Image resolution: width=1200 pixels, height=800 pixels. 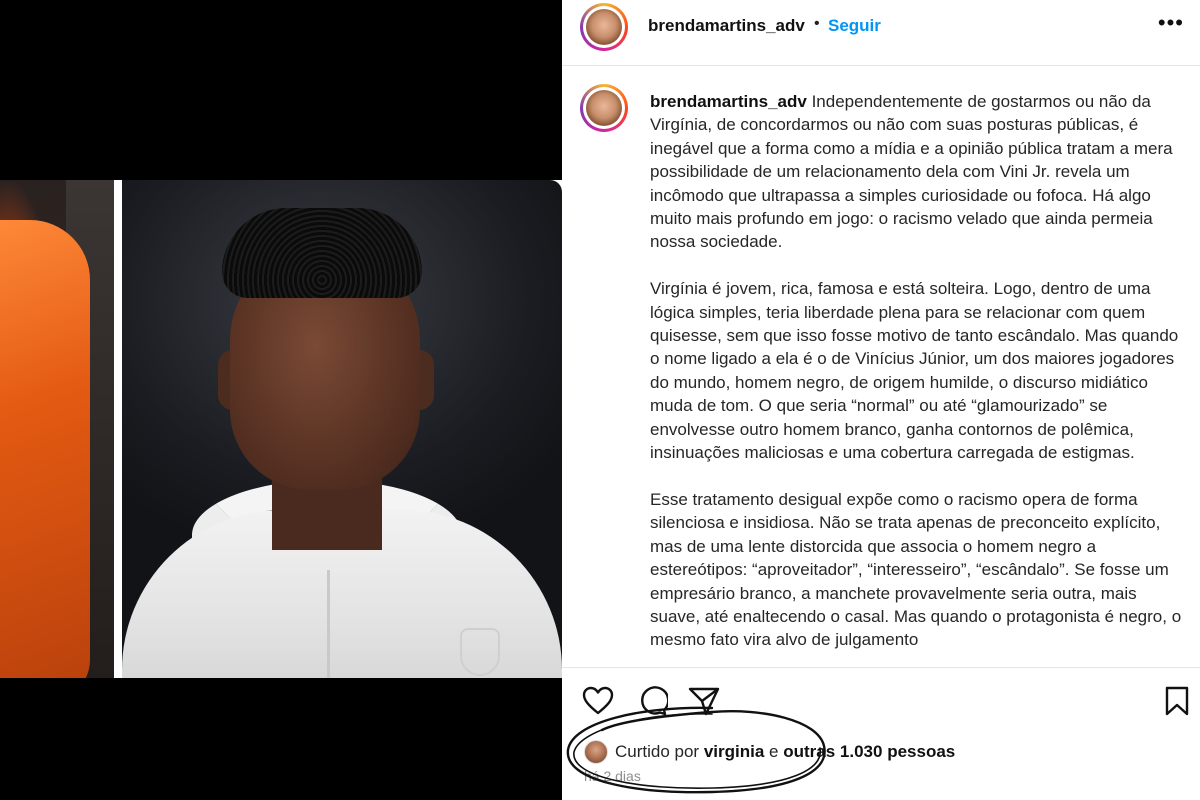 I want to click on liker-username: virginia, so click(x=734, y=752).